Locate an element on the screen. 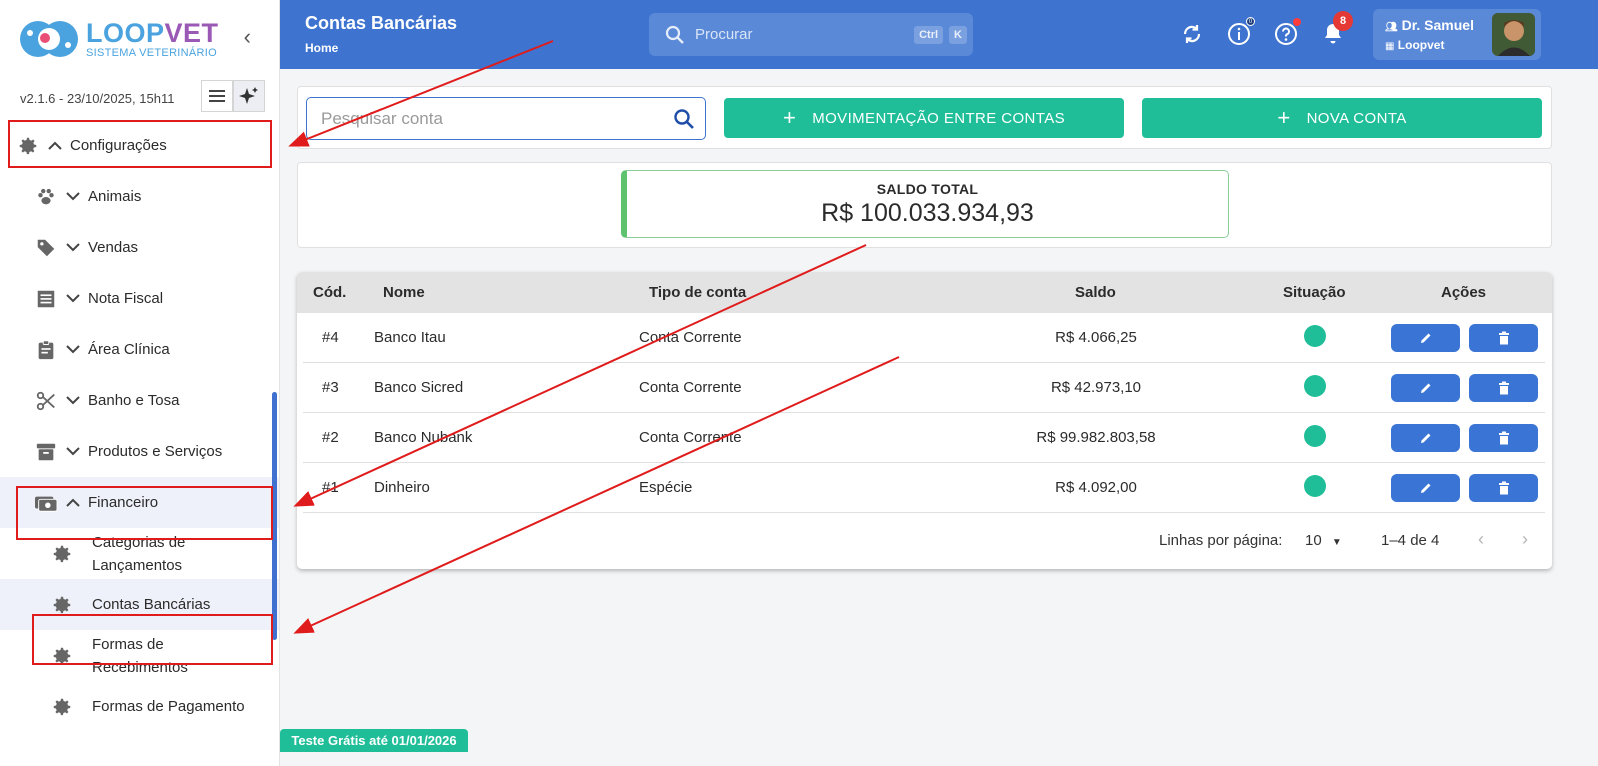 The height and width of the screenshot is (766, 1598). col-header-cod: Cód. is located at coordinates (329, 292).